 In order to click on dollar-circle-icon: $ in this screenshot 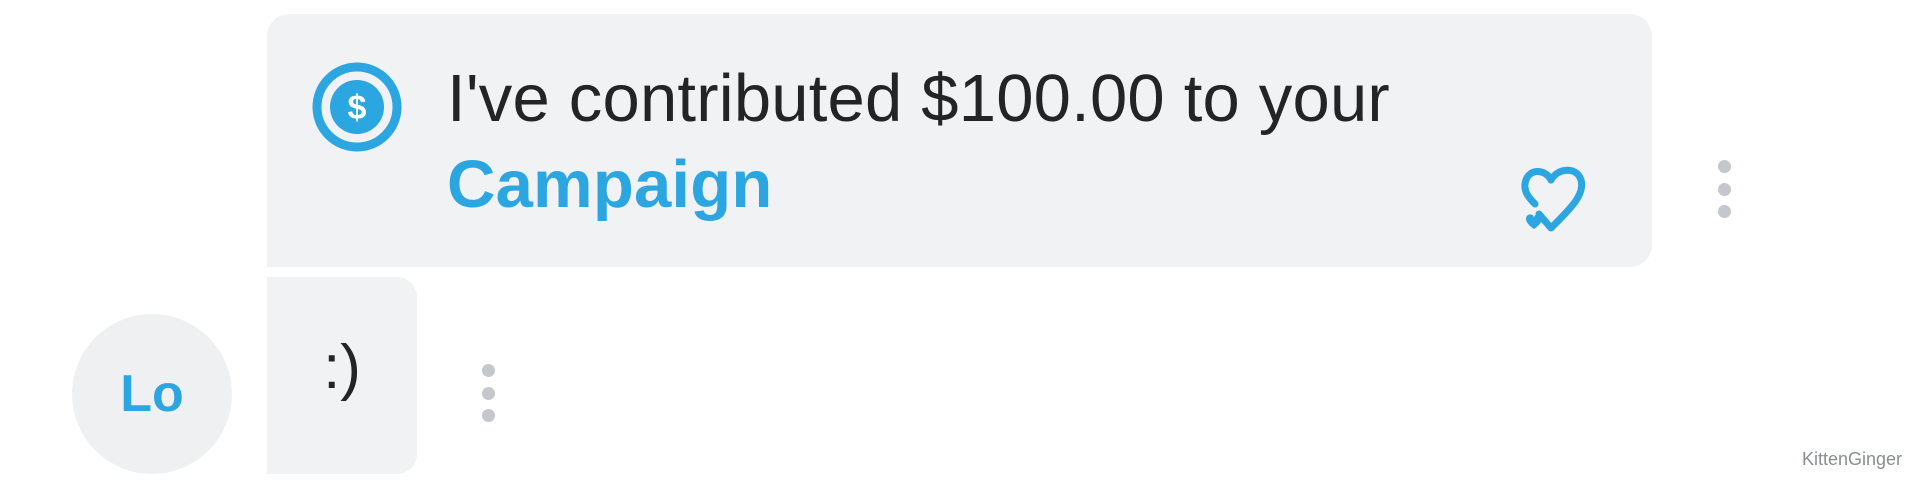, I will do `click(357, 107)`.